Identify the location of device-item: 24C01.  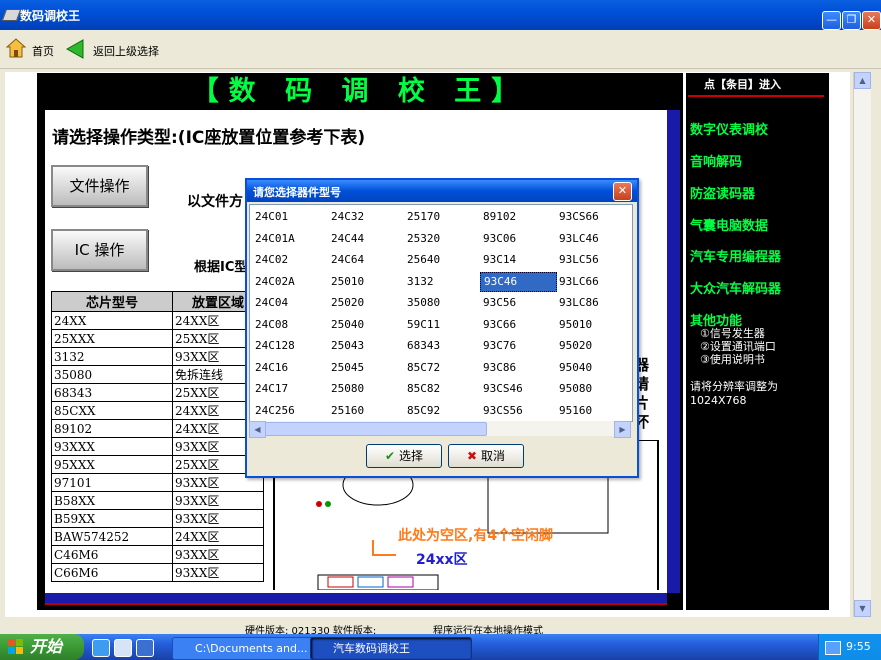
(289, 217).